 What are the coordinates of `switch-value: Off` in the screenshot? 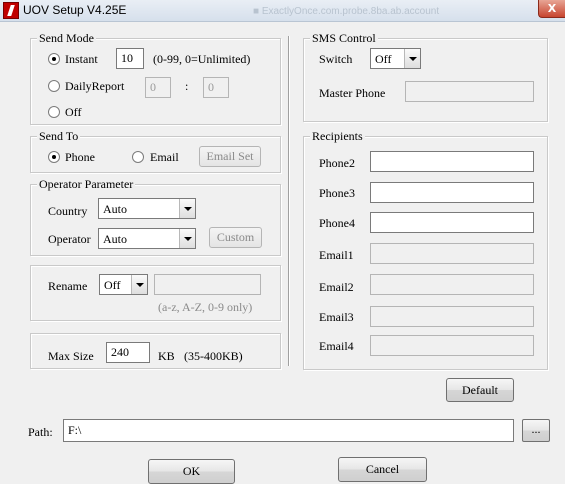 It's located at (383, 59).